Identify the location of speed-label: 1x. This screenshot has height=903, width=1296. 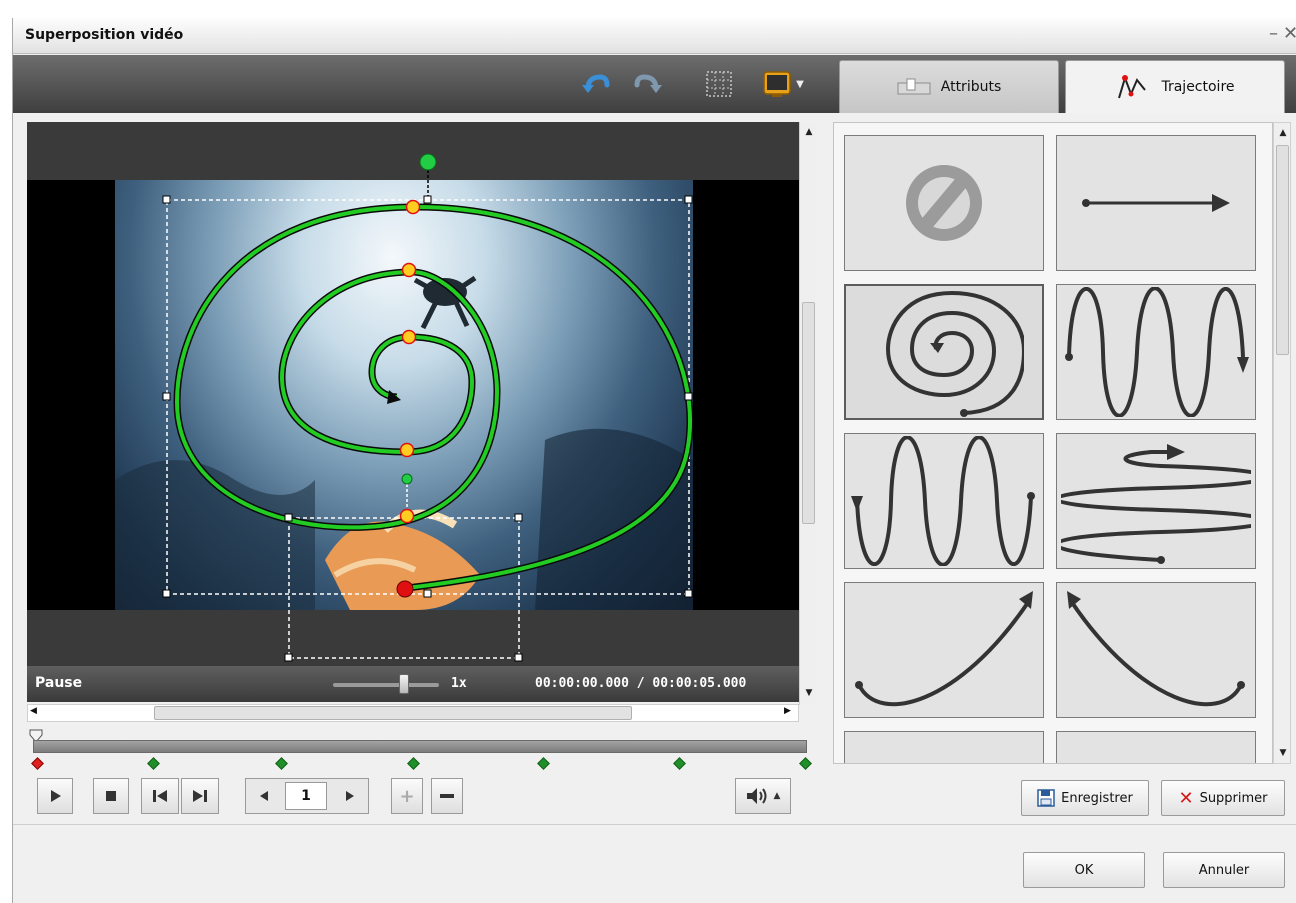
(459, 683).